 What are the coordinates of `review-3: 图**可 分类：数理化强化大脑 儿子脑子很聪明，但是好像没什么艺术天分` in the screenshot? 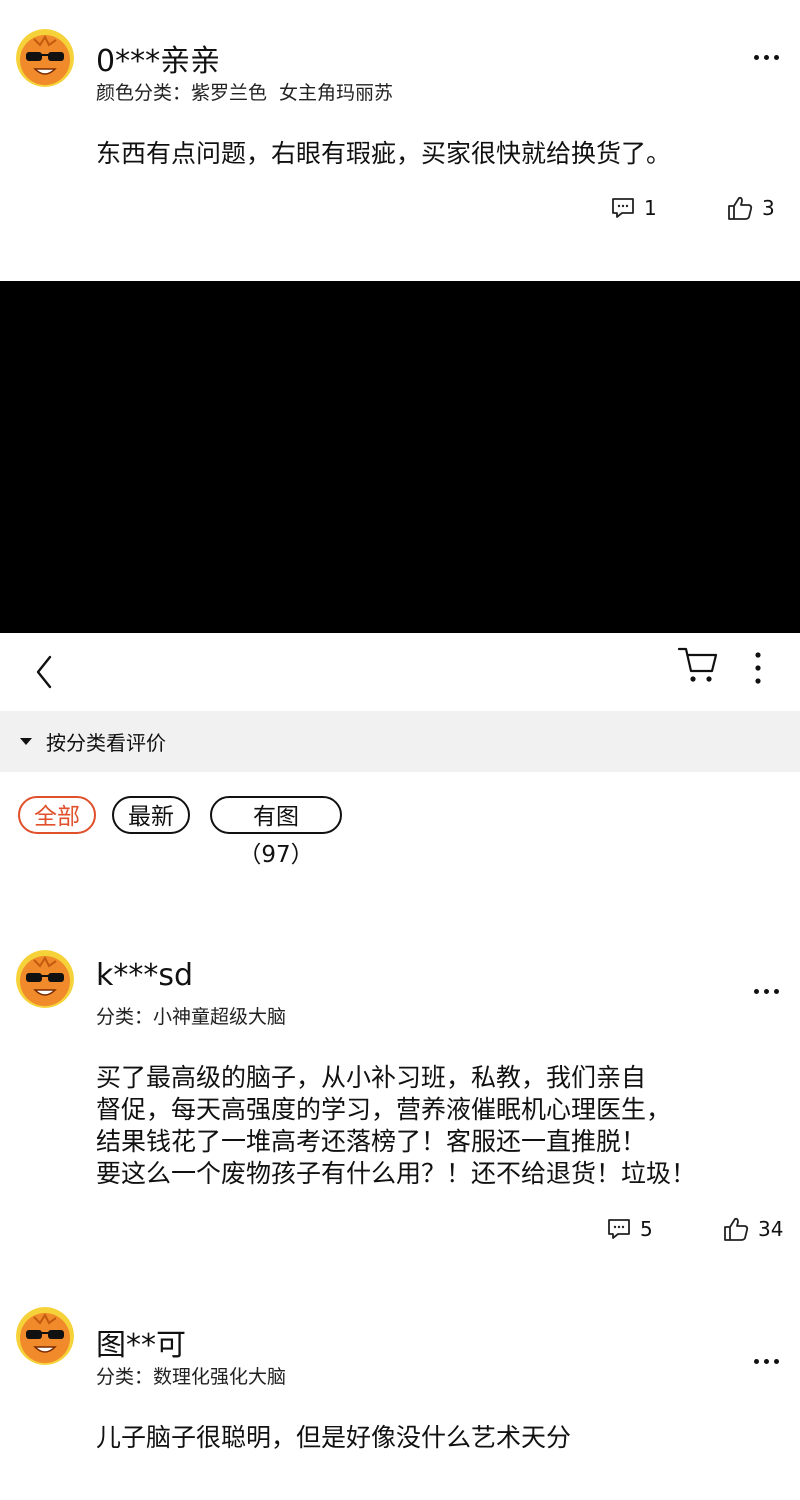 It's located at (400, 1400).